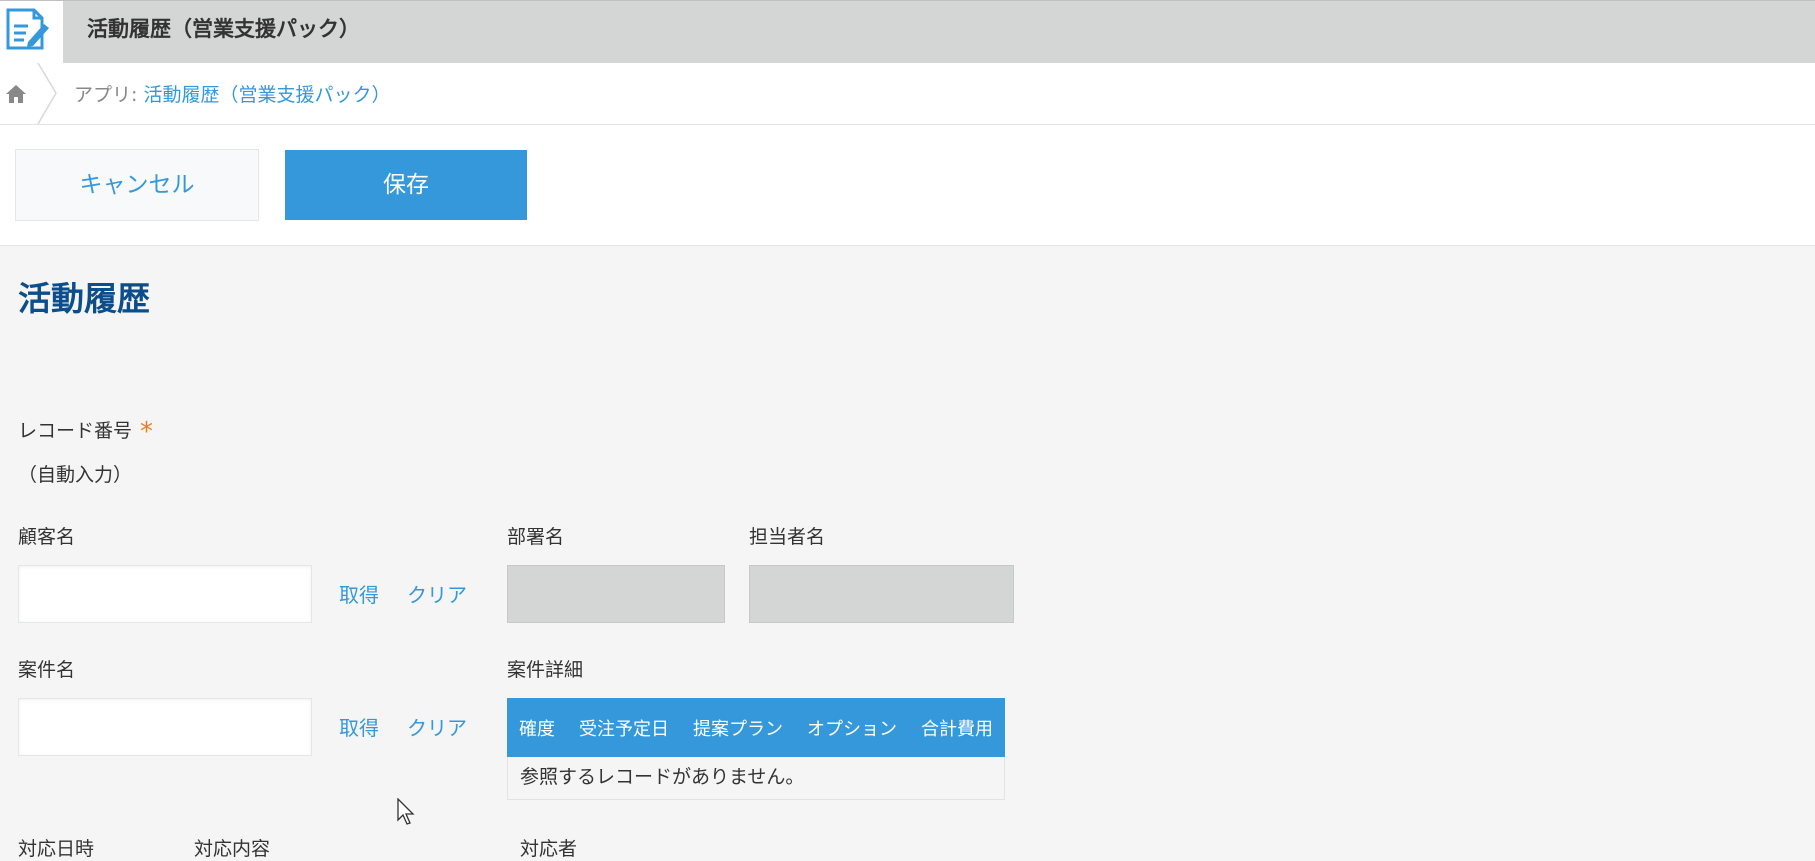 This screenshot has height=861, width=1815. I want to click on required-mark: *, so click(147, 432).